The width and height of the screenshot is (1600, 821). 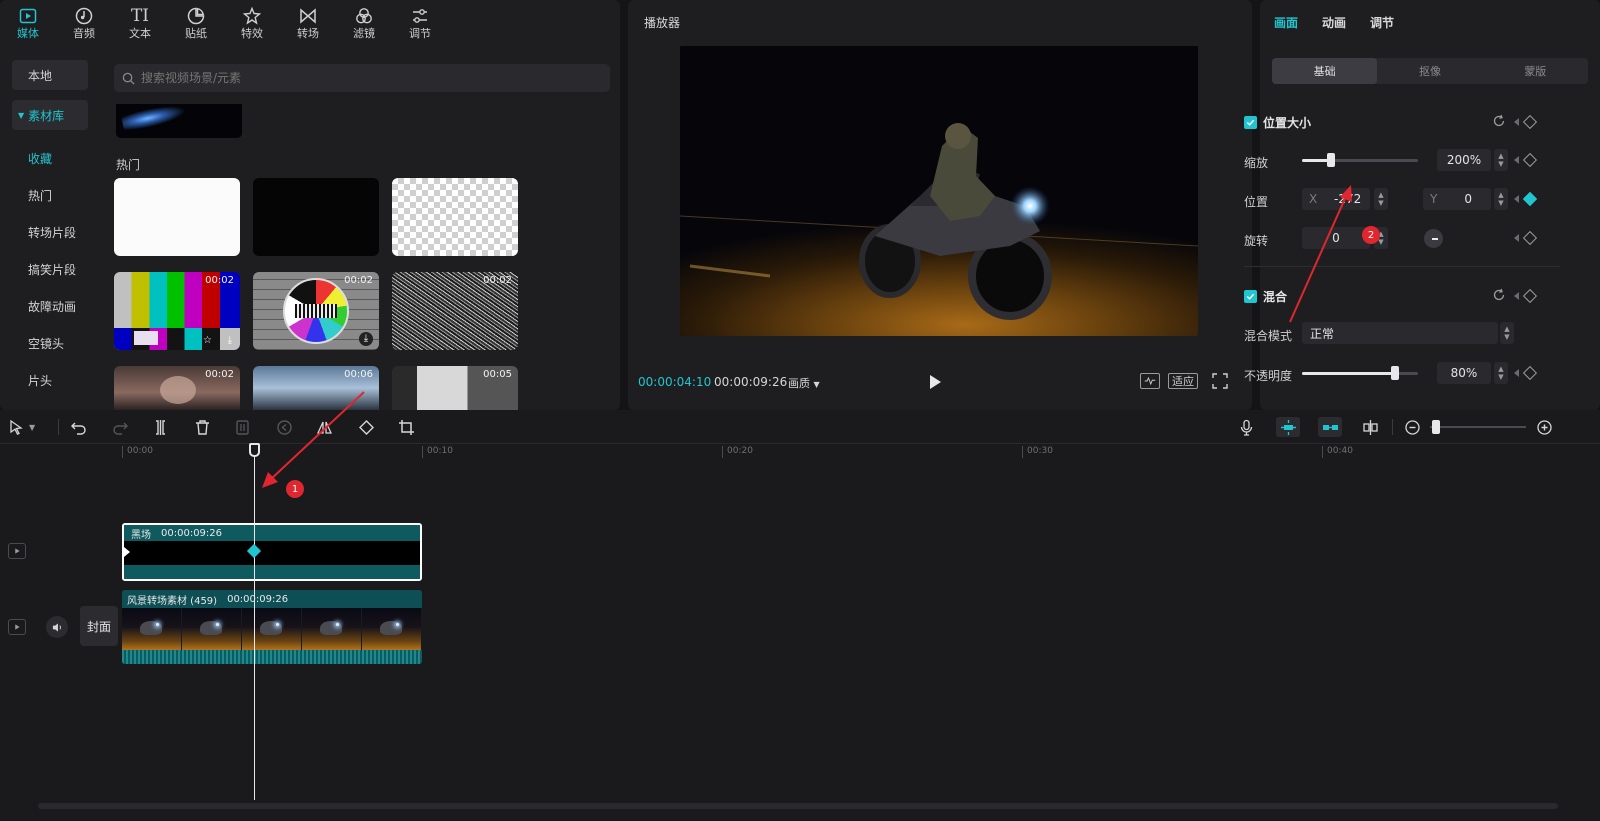 I want to click on clip-left-handle, so click(x=127, y=552).